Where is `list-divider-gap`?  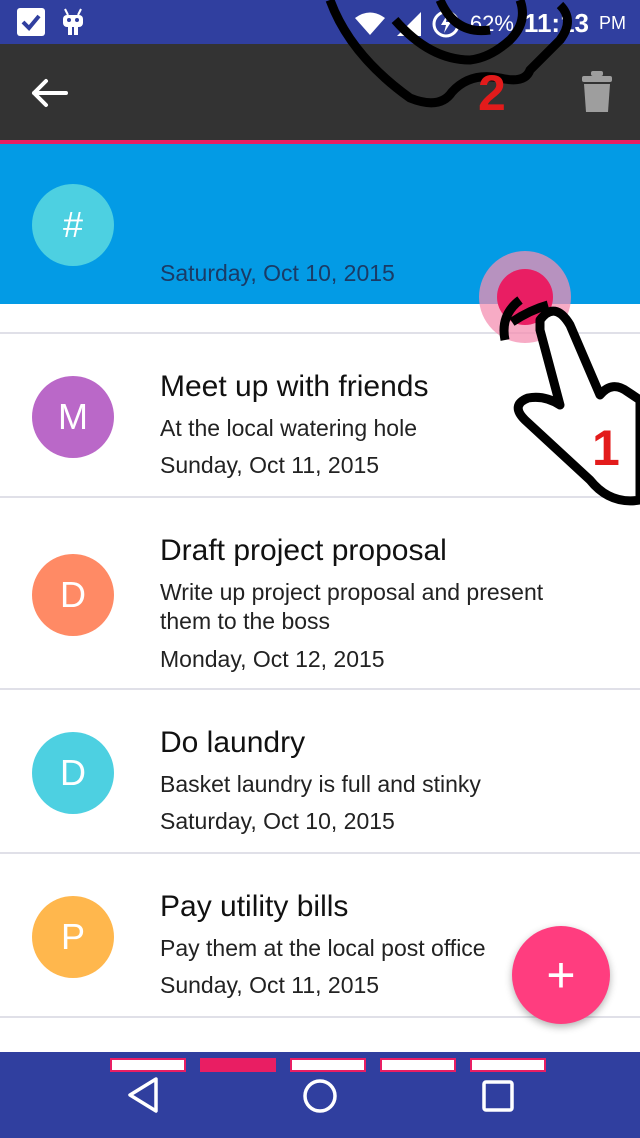
list-divider-gap is located at coordinates (320, 319).